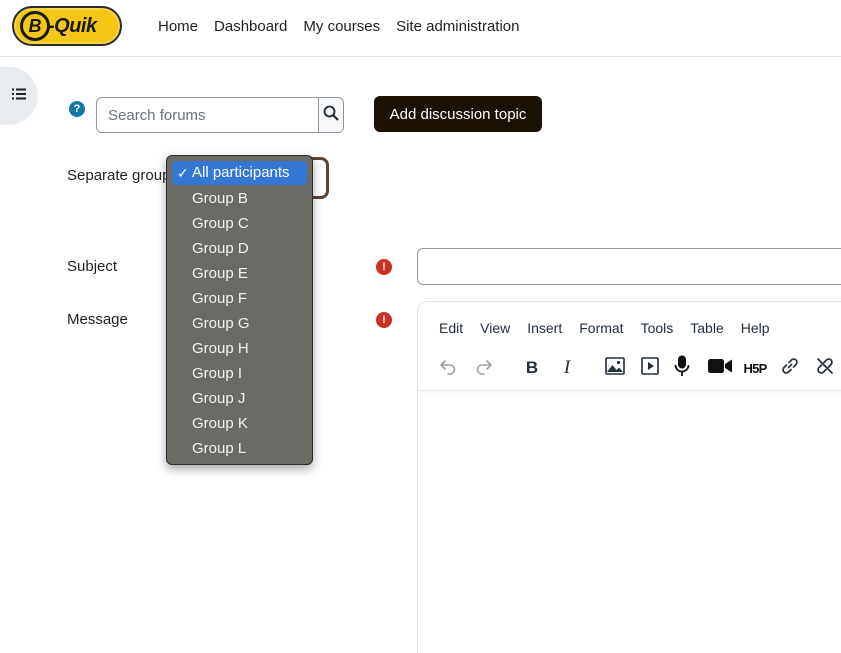 The width and height of the screenshot is (841, 653). What do you see at coordinates (119, 175) in the screenshot?
I see `separate-groups-label: Separate group` at bounding box center [119, 175].